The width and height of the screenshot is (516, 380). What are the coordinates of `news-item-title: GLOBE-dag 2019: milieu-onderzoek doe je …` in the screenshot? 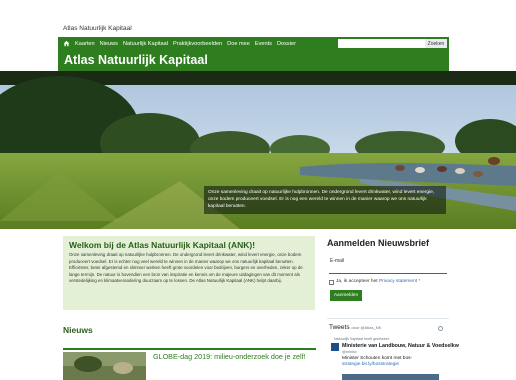 It's located at (235, 356).